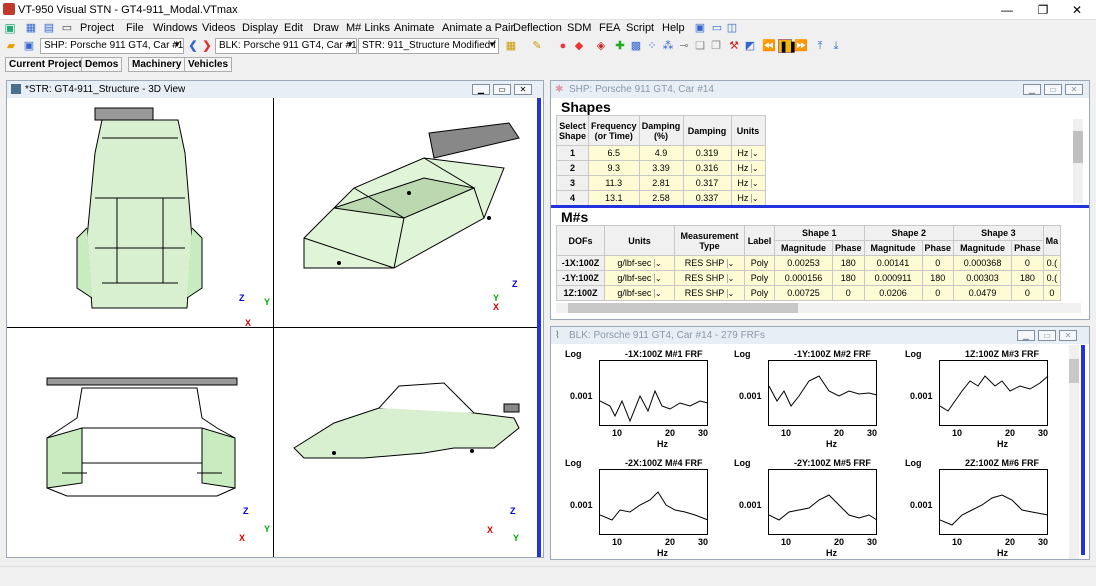  What do you see at coordinates (983, 278) in the screenshot?
I see `magnitude-cell: 0.00303` at bounding box center [983, 278].